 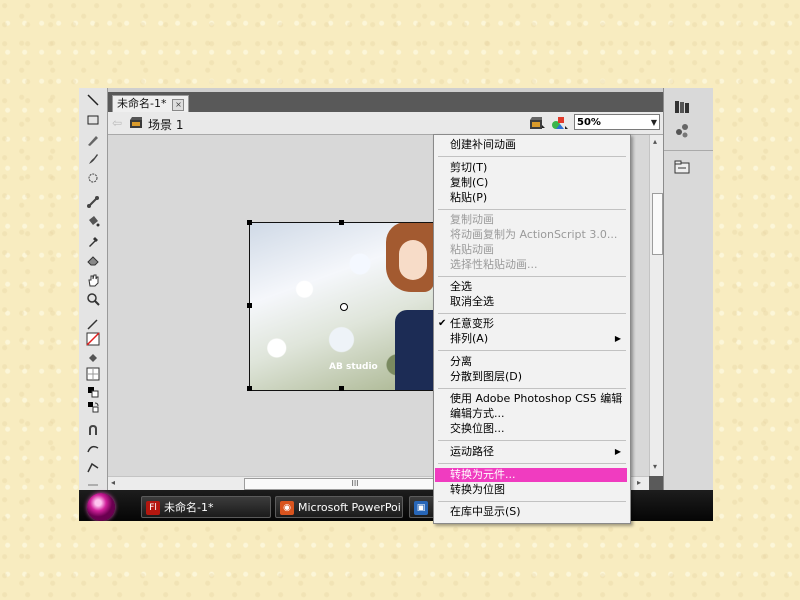 What do you see at coordinates (93, 467) in the screenshot?
I see `straighten-icon` at bounding box center [93, 467].